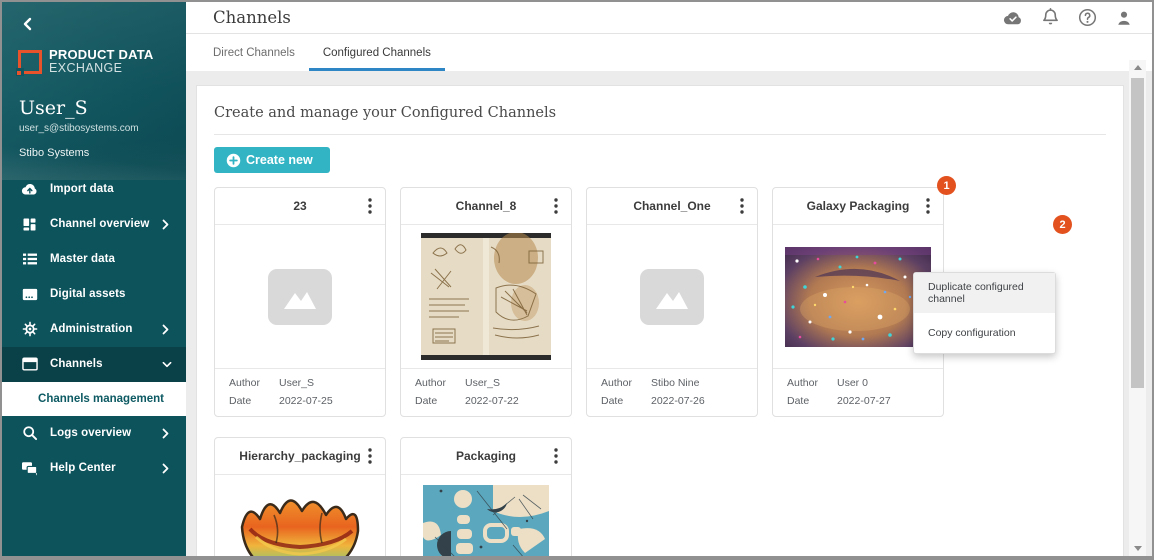  Describe the element at coordinates (669, 52) in the screenshot. I see `tab-bar: Direct Channels Configured Channels` at that location.